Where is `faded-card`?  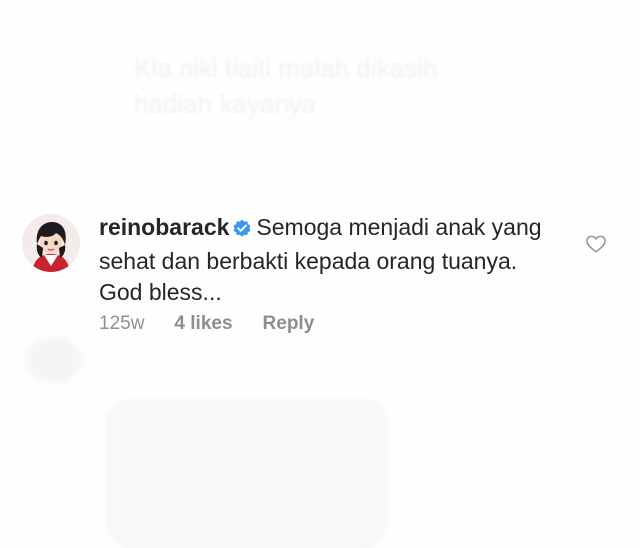
faded-card is located at coordinates (247, 473).